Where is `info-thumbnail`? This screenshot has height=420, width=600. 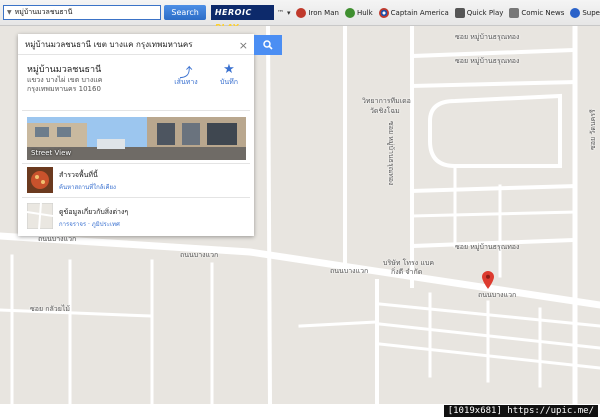 info-thumbnail is located at coordinates (40, 216).